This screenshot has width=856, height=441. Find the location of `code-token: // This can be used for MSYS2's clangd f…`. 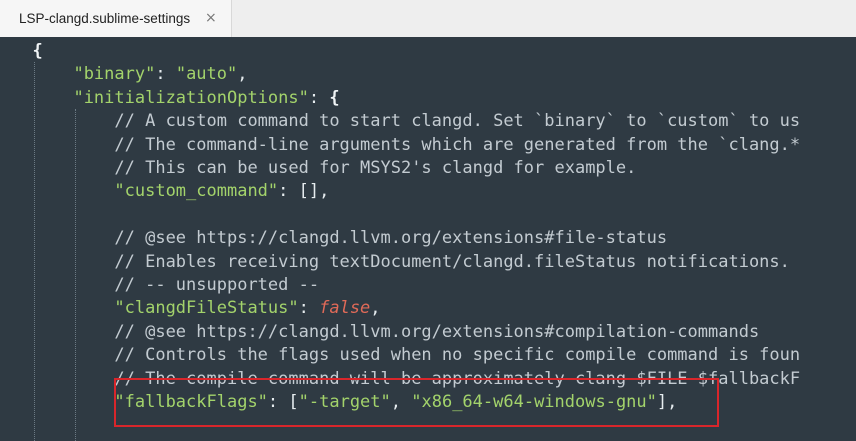

code-token: // This can be used for MSYS2's clangd f… is located at coordinates (375, 168).